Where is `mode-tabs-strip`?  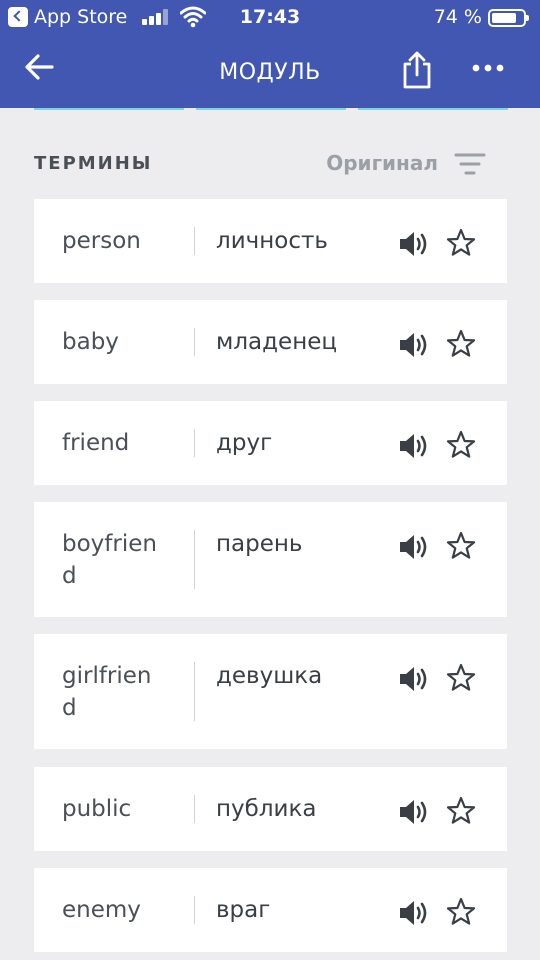
mode-tabs-strip is located at coordinates (270, 111).